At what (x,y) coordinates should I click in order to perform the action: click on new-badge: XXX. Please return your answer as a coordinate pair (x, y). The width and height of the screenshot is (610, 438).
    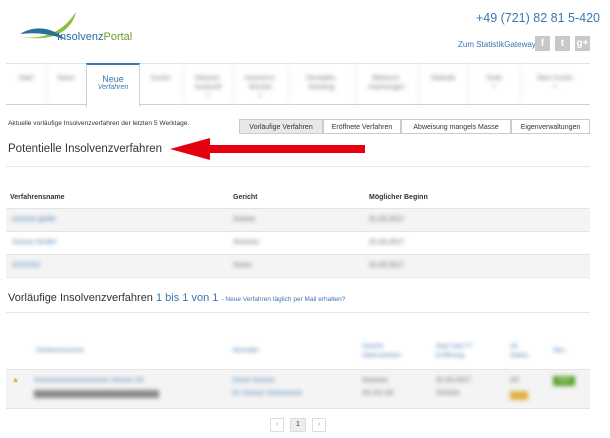
    Looking at the image, I should click on (564, 381).